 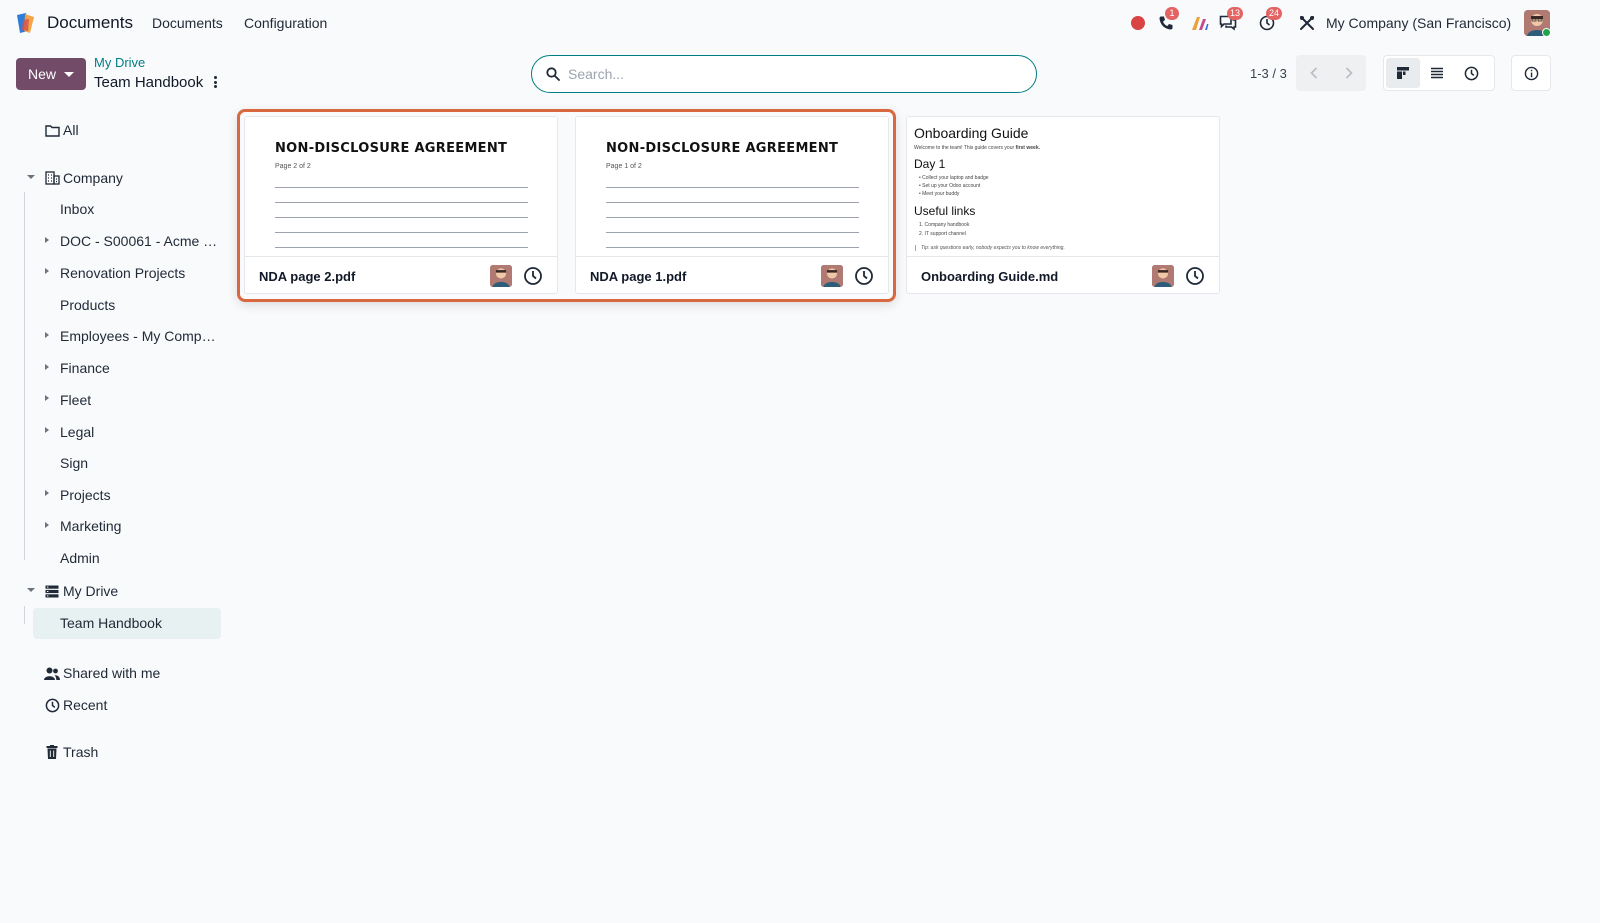 What do you see at coordinates (391, 148) in the screenshot?
I see `preview-title: NON-DISCLOSURE AGREEMENT` at bounding box center [391, 148].